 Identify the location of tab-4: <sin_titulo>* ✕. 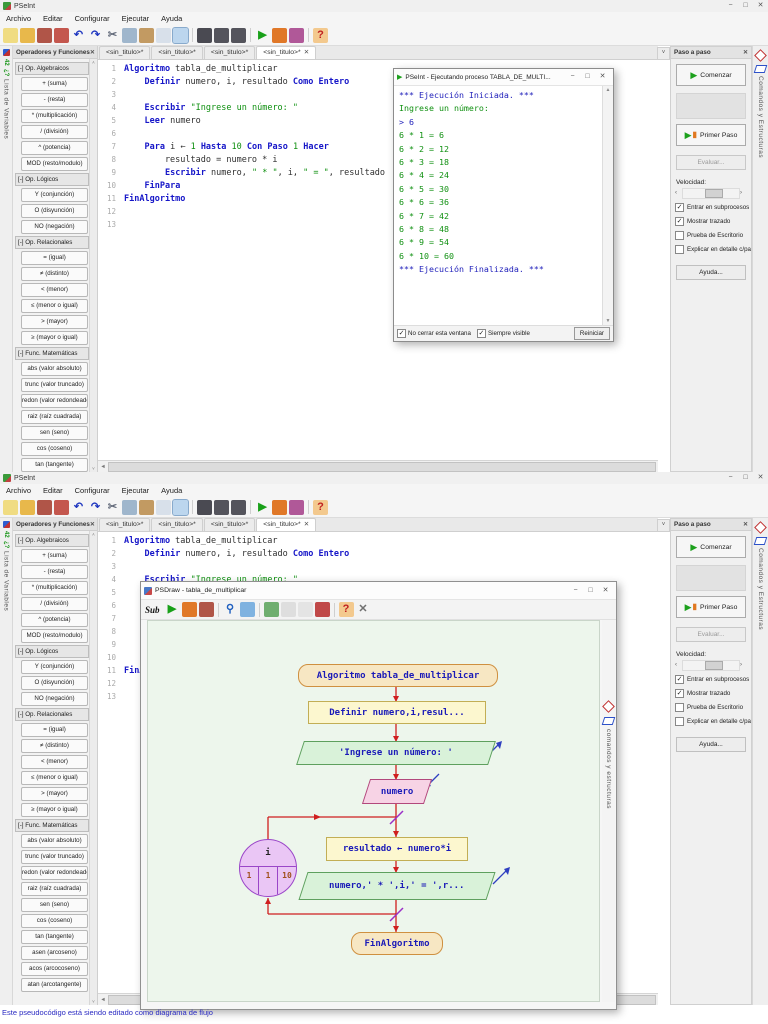
(286, 52).